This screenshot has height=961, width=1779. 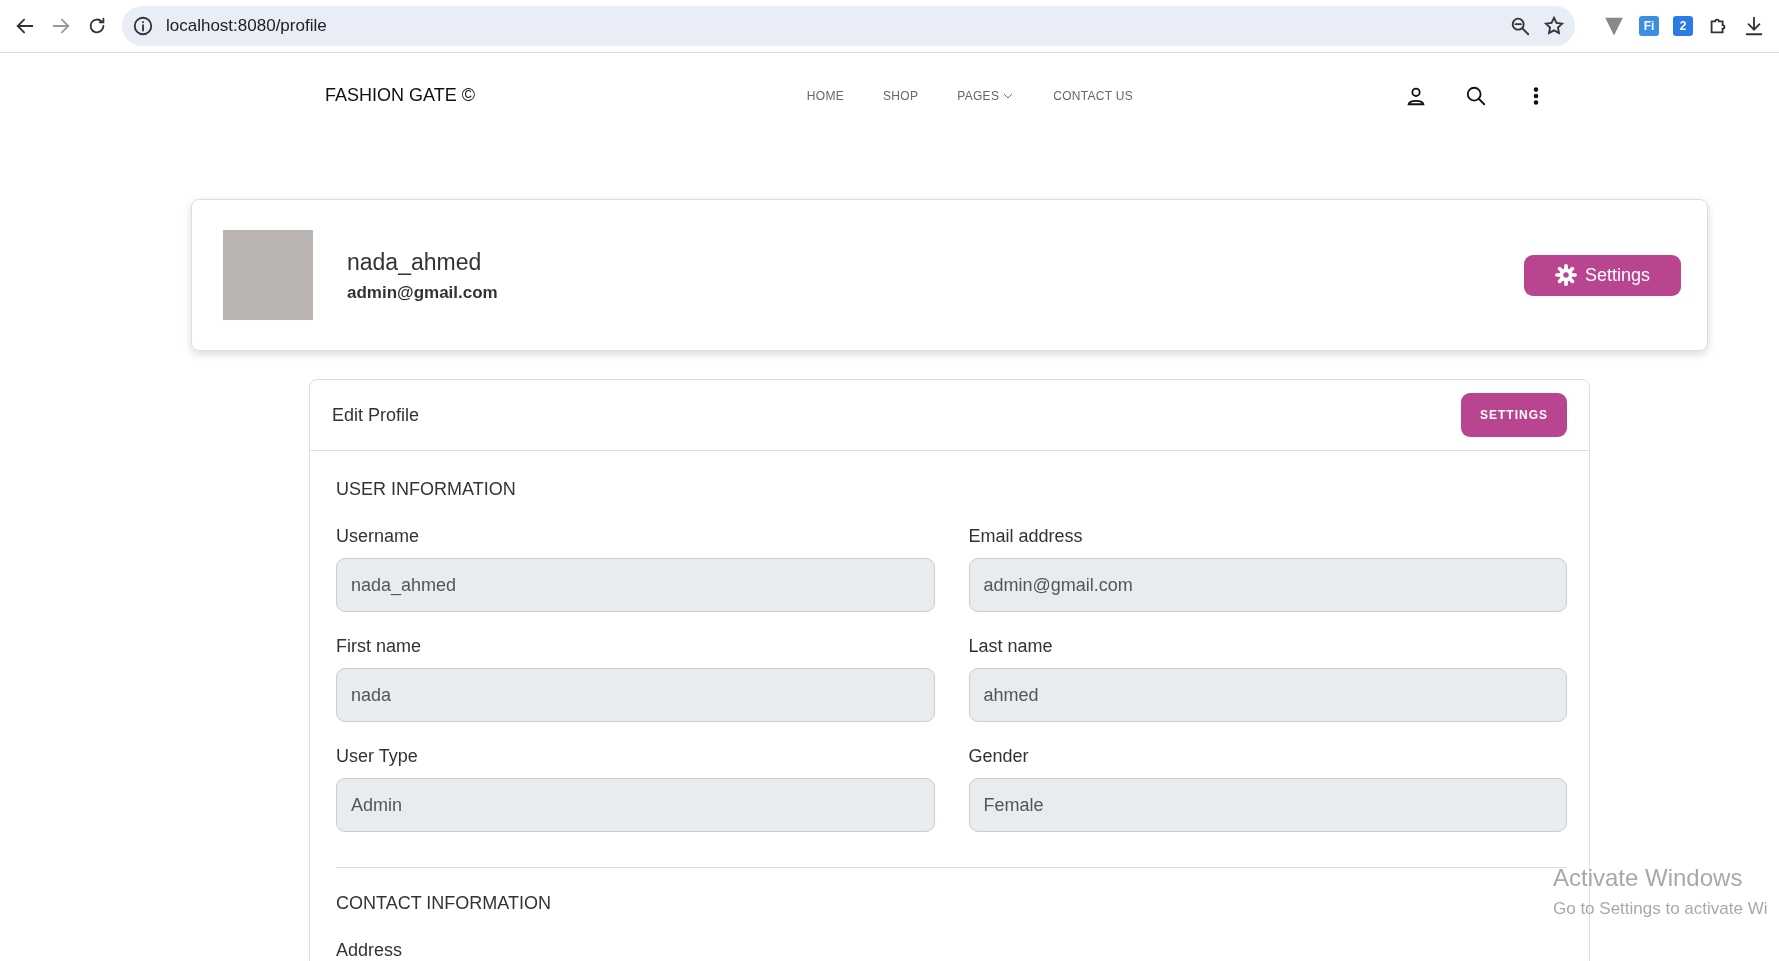 I want to click on extension-icon: 2, so click(x=1683, y=26).